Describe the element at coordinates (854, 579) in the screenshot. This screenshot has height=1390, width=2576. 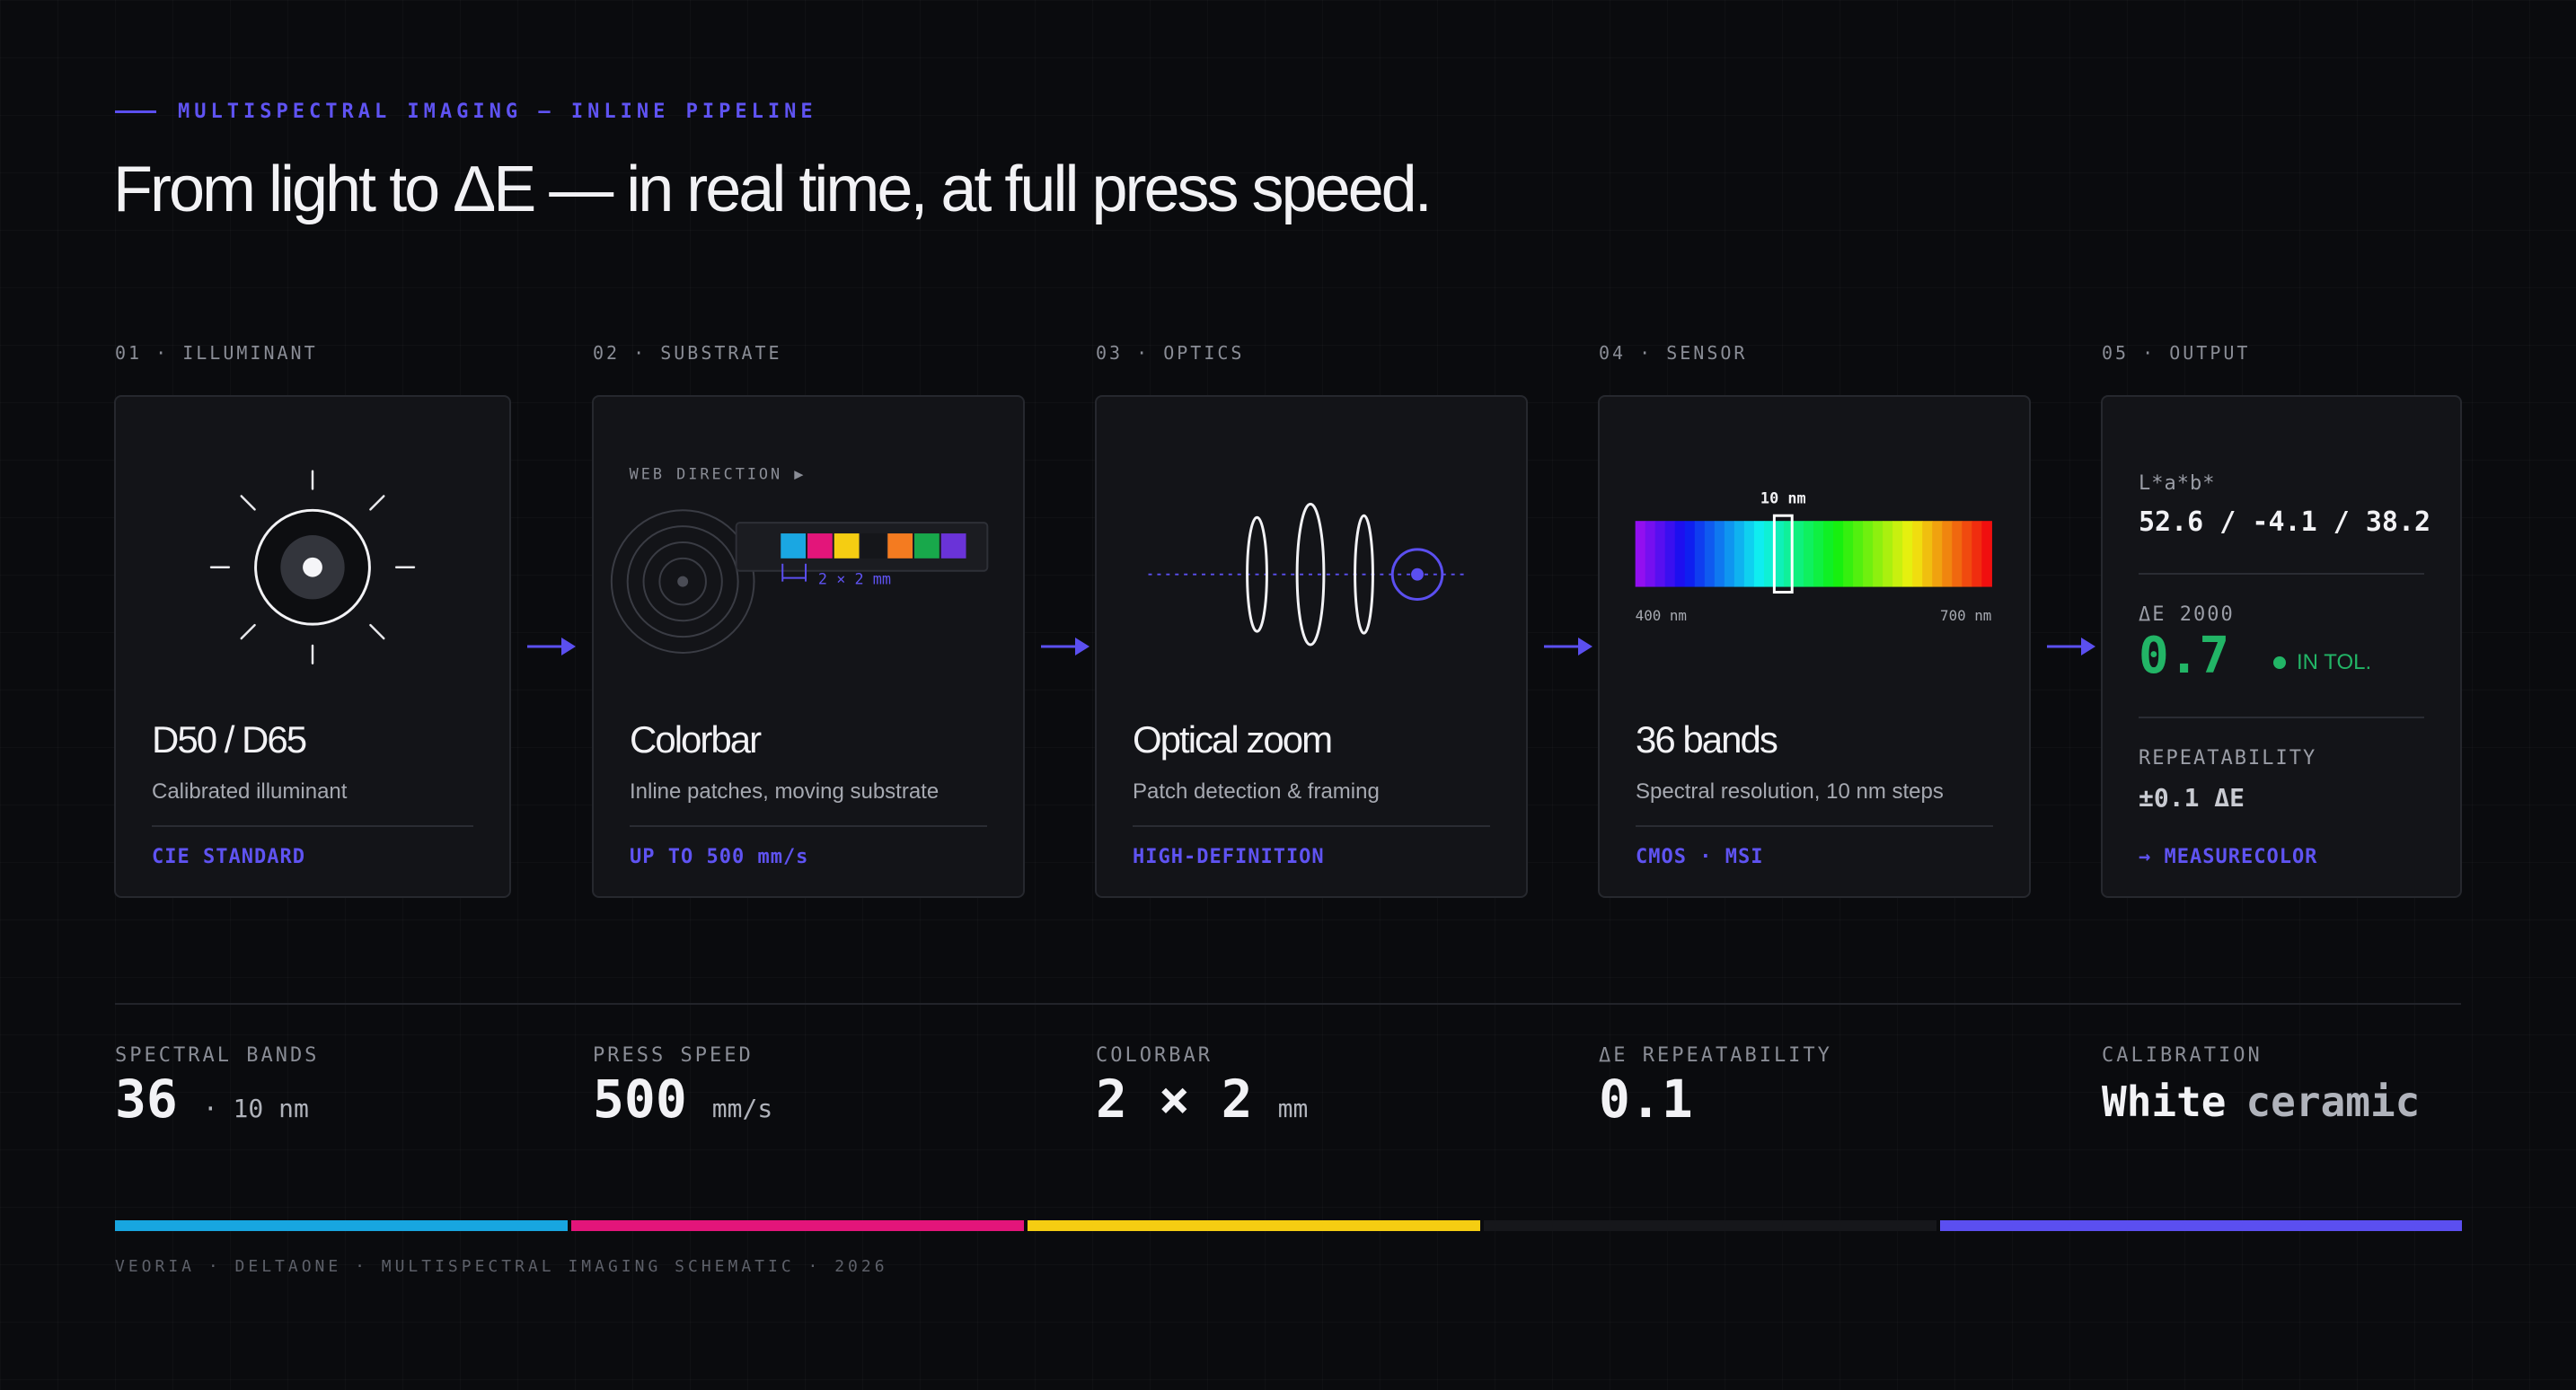
I see `patch-size-label: 2 × 2 mm` at that location.